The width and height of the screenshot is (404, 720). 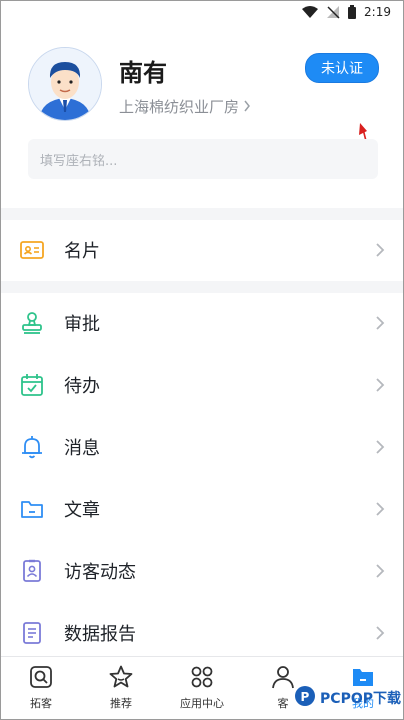 What do you see at coordinates (100, 572) in the screenshot?
I see `menu-label-visitor-activity: 访客动态` at bounding box center [100, 572].